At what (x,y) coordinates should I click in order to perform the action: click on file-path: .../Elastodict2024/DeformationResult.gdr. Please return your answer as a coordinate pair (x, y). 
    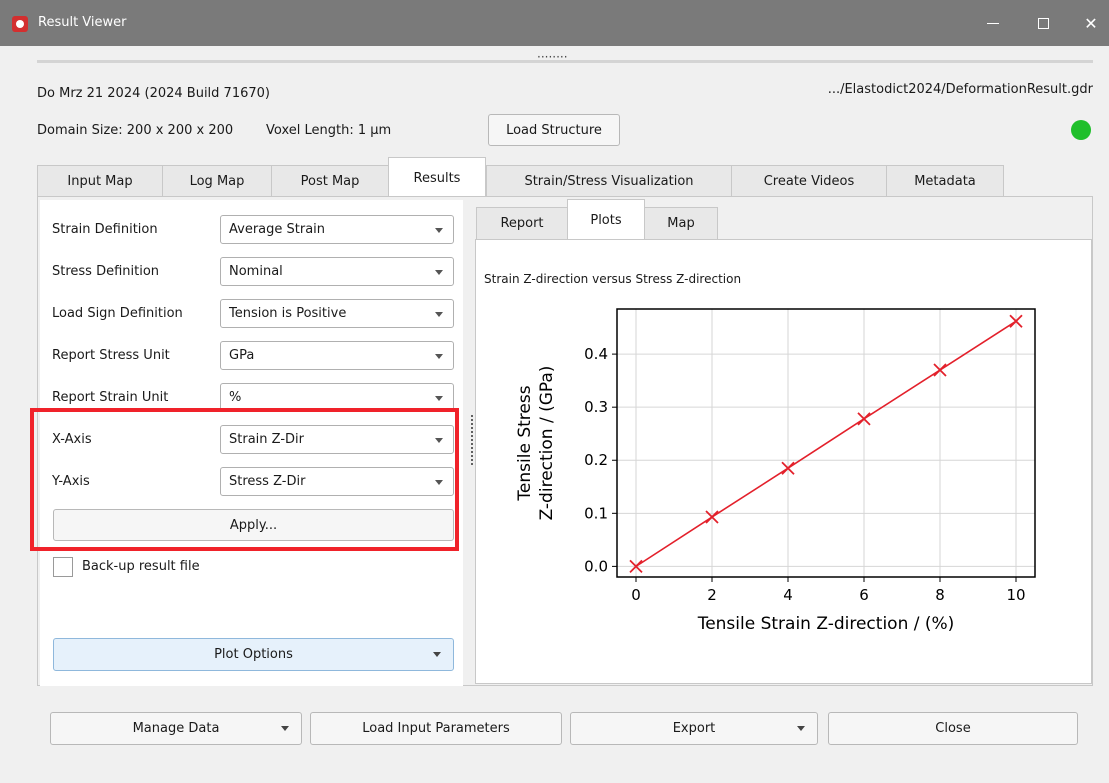
    Looking at the image, I should click on (960, 89).